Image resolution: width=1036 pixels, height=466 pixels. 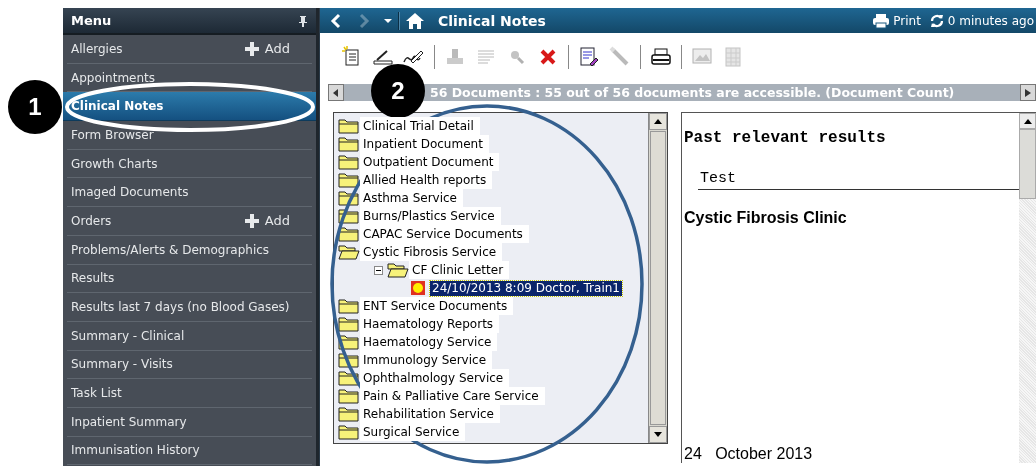 What do you see at coordinates (303, 20) in the screenshot?
I see `pin-icon` at bounding box center [303, 20].